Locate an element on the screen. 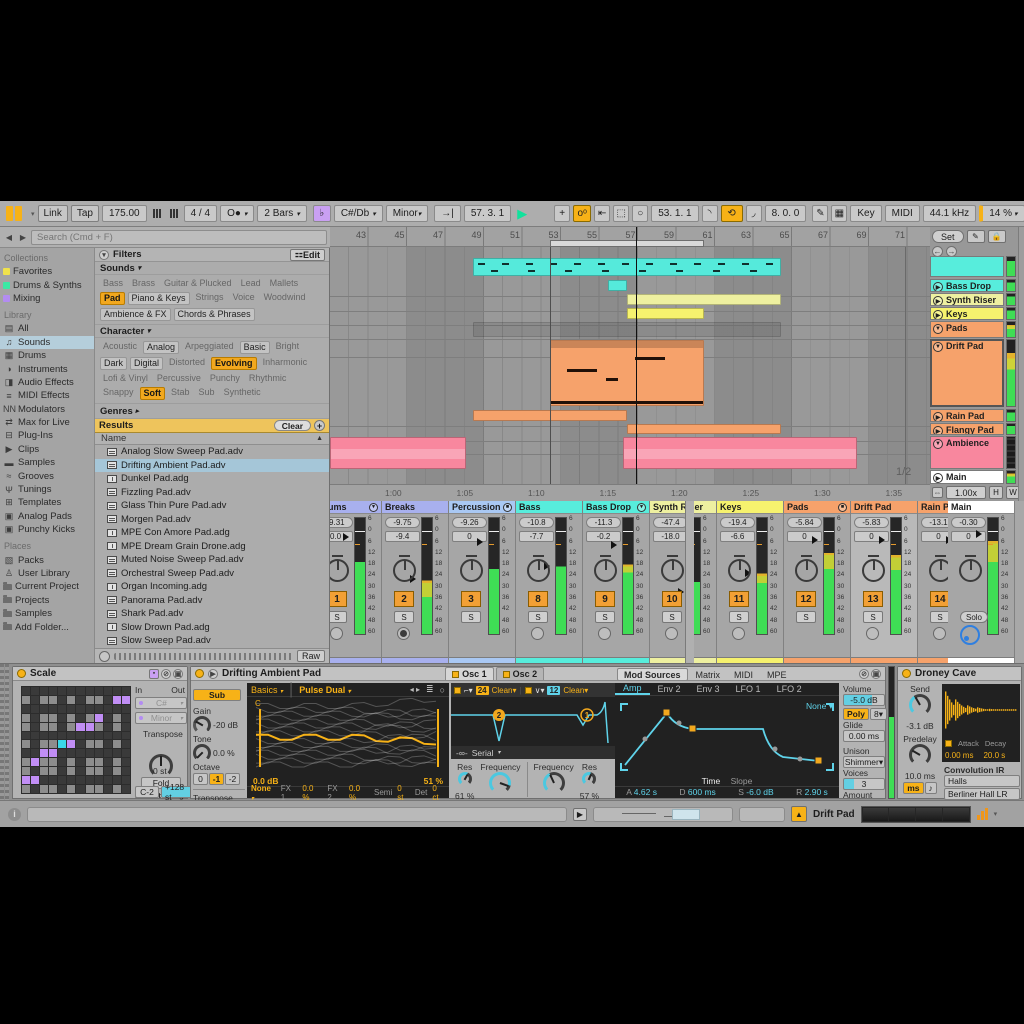  add-filter-icon: + is located at coordinates (319, 425).